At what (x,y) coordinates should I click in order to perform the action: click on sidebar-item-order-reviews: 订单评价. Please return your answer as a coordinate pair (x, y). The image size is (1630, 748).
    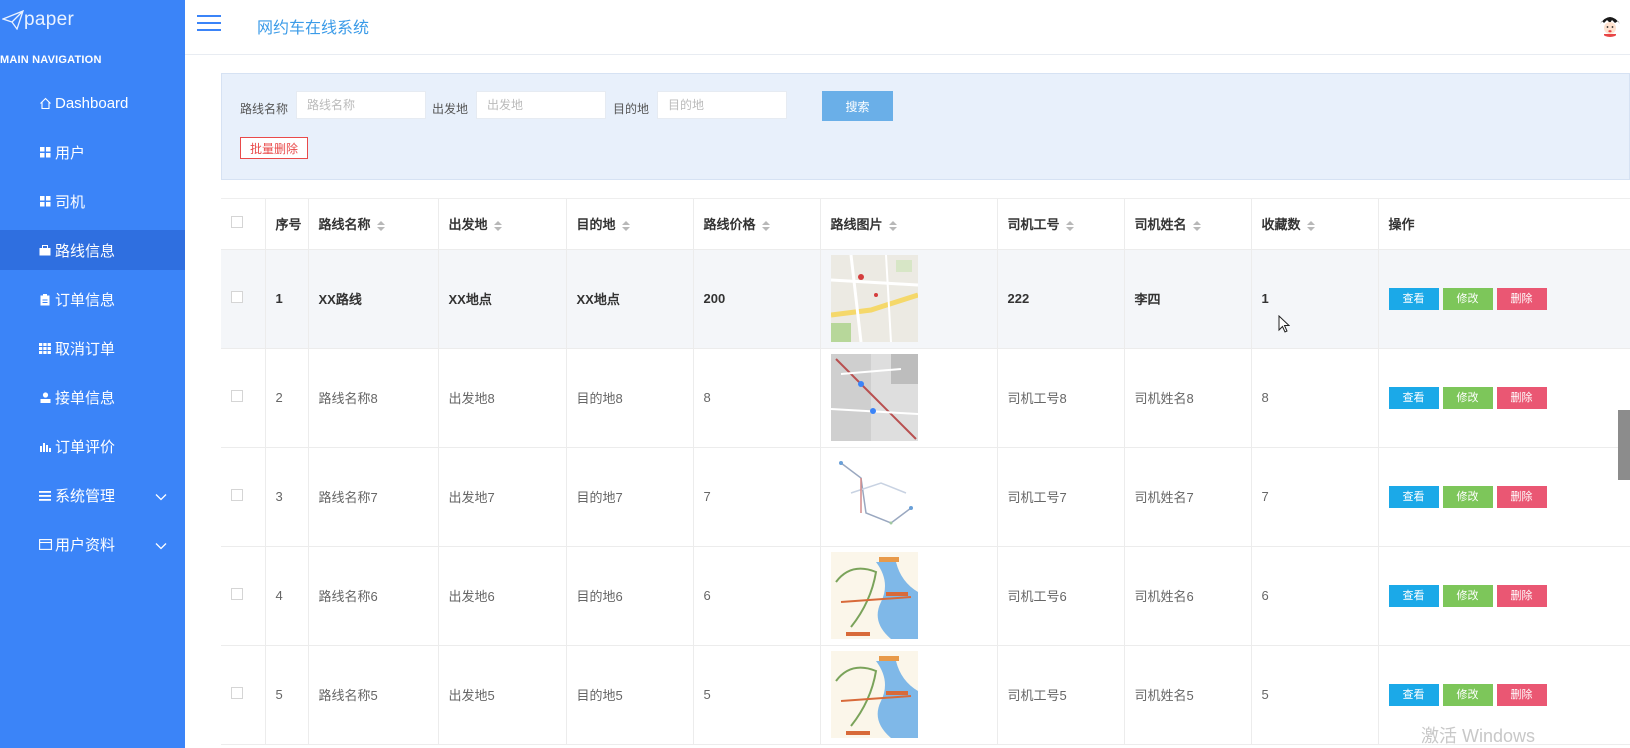
    Looking at the image, I should click on (92, 446).